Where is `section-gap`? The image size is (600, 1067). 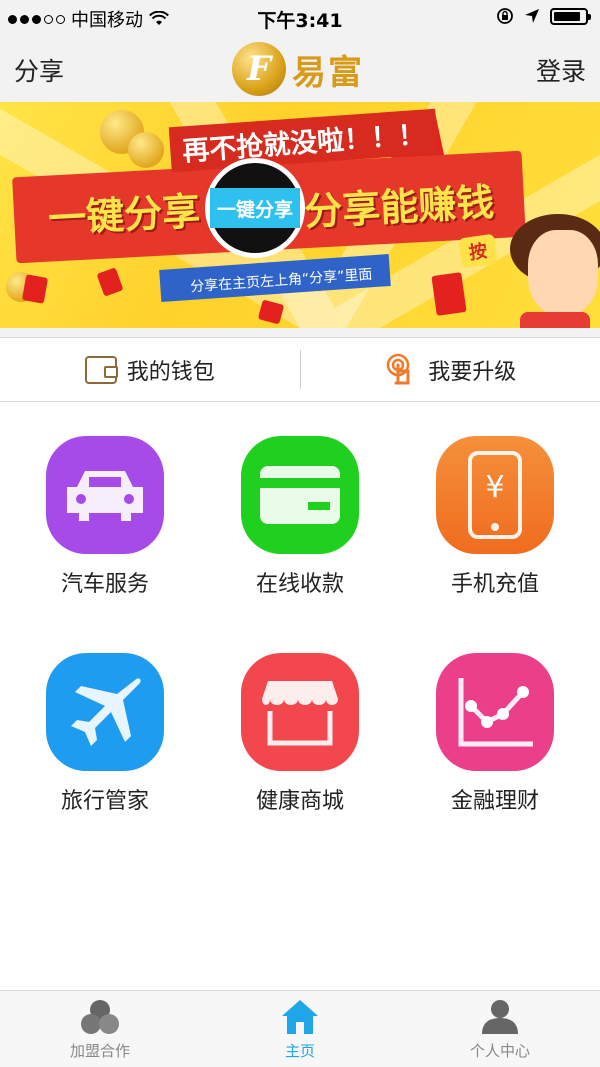 section-gap is located at coordinates (300, 333).